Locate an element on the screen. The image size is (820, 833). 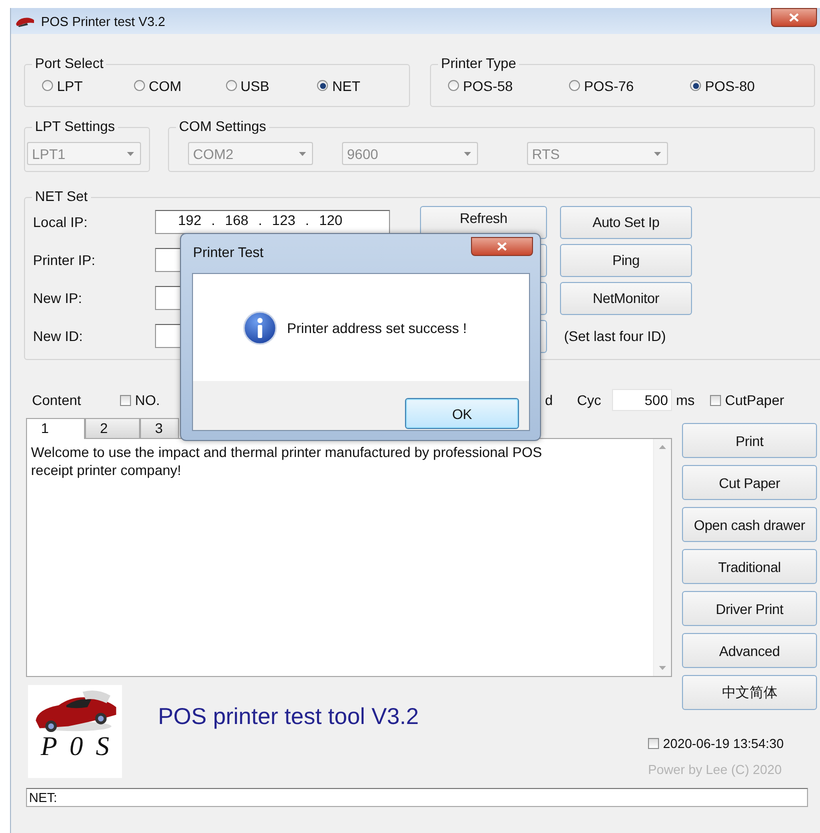
app-title: POS printer test tool V3.2 is located at coordinates (288, 717).